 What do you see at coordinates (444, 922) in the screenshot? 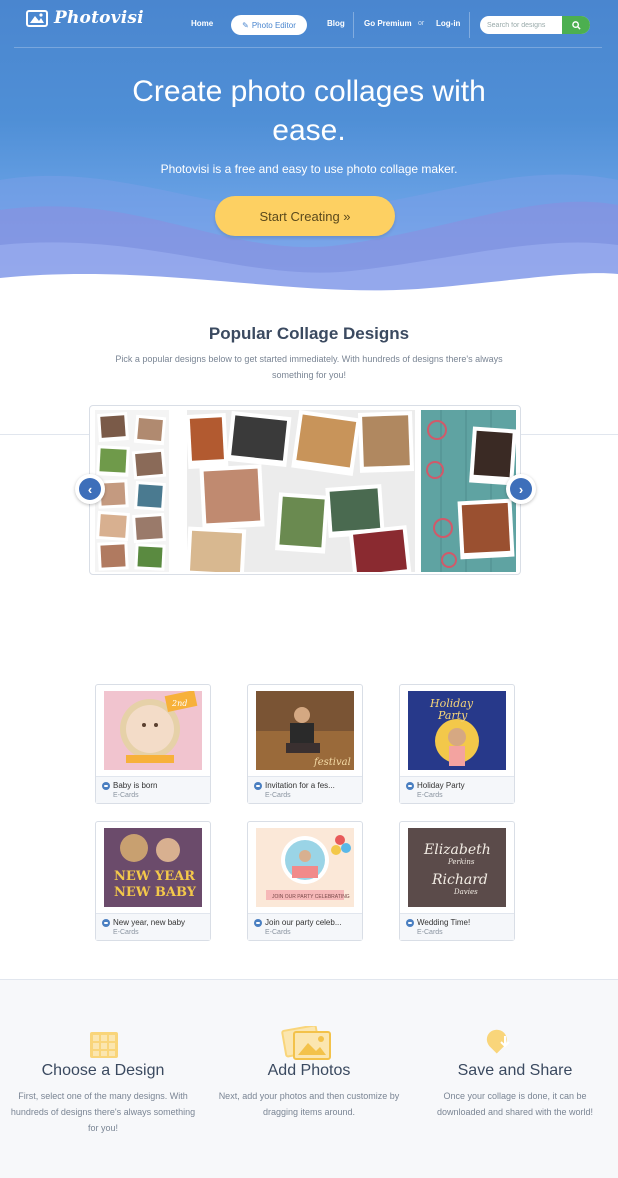
I see `card-title: Wedding Time!` at bounding box center [444, 922].